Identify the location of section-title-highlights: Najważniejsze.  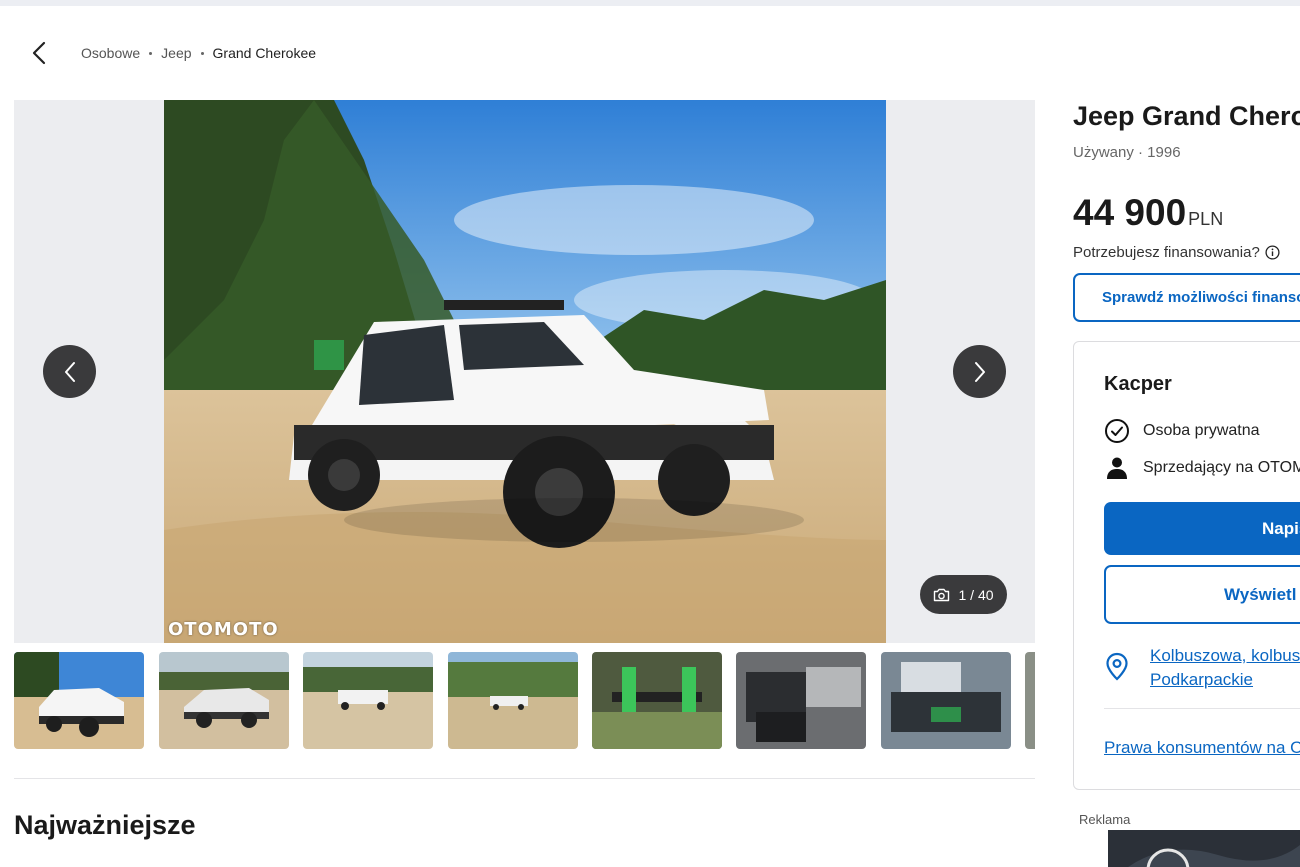
(105, 825).